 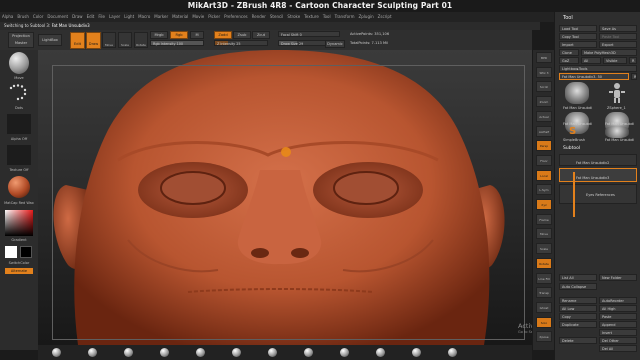 I want to click on menu-item-draw: Draw, so click(x=77, y=17).